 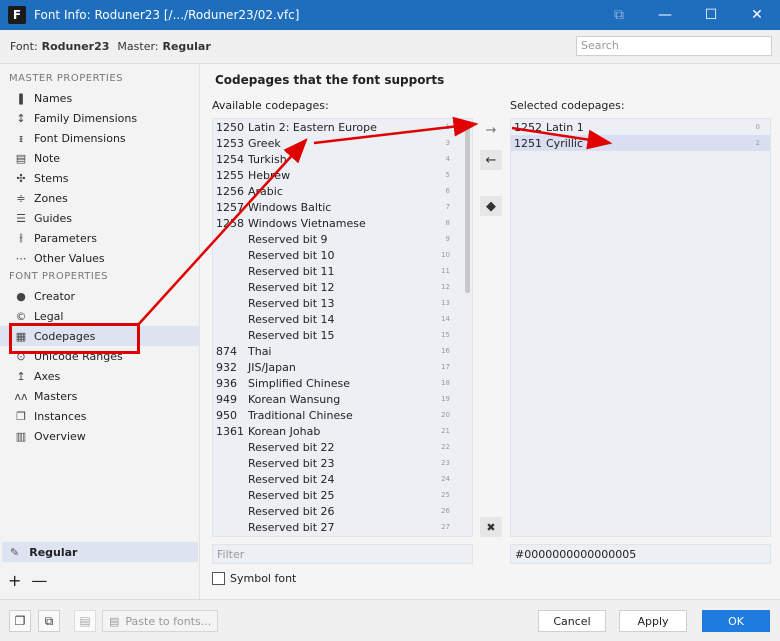 What do you see at coordinates (99, 118) in the screenshot?
I see `sidebar-item-family-dimensions: ↕ Family Dimensions` at bounding box center [99, 118].